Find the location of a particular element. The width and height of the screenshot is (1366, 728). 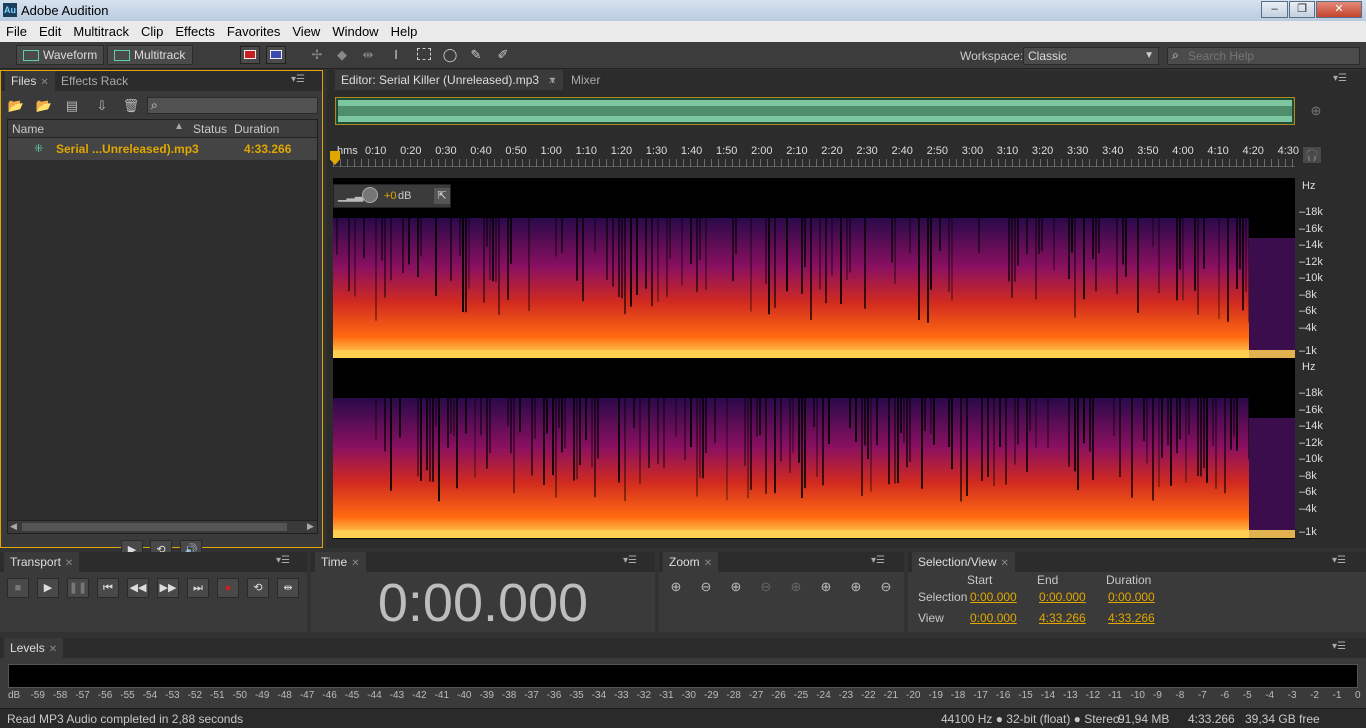

move-tool-icon: ✢ is located at coordinates (317, 55).